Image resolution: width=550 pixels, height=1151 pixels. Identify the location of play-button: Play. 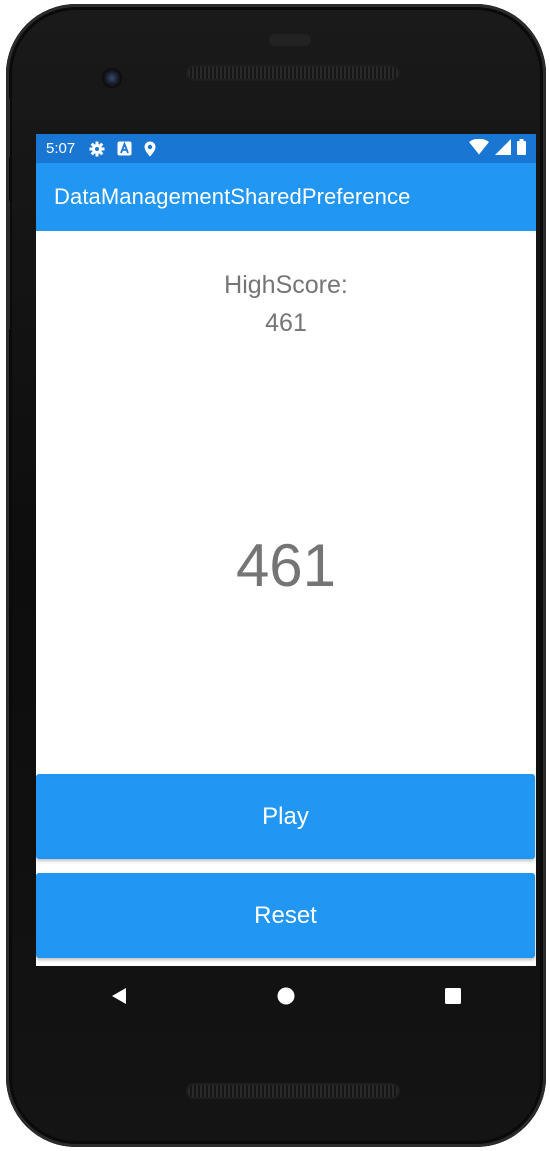
(285, 816).